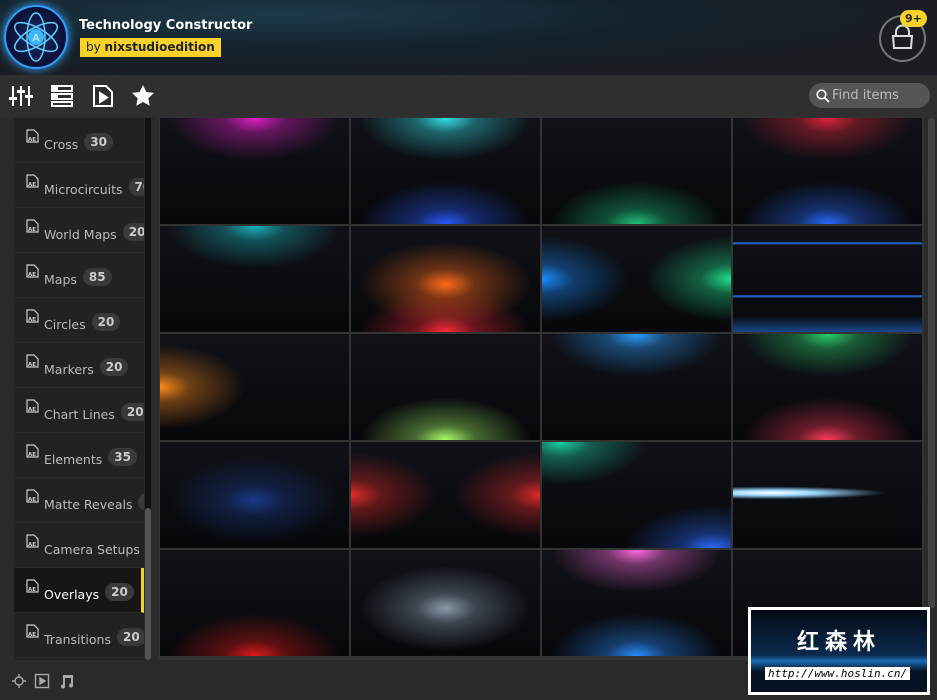 This screenshot has width=937, height=700. What do you see at coordinates (838, 673) in the screenshot?
I see `watermark-url: http://www.hoslin.cn/` at bounding box center [838, 673].